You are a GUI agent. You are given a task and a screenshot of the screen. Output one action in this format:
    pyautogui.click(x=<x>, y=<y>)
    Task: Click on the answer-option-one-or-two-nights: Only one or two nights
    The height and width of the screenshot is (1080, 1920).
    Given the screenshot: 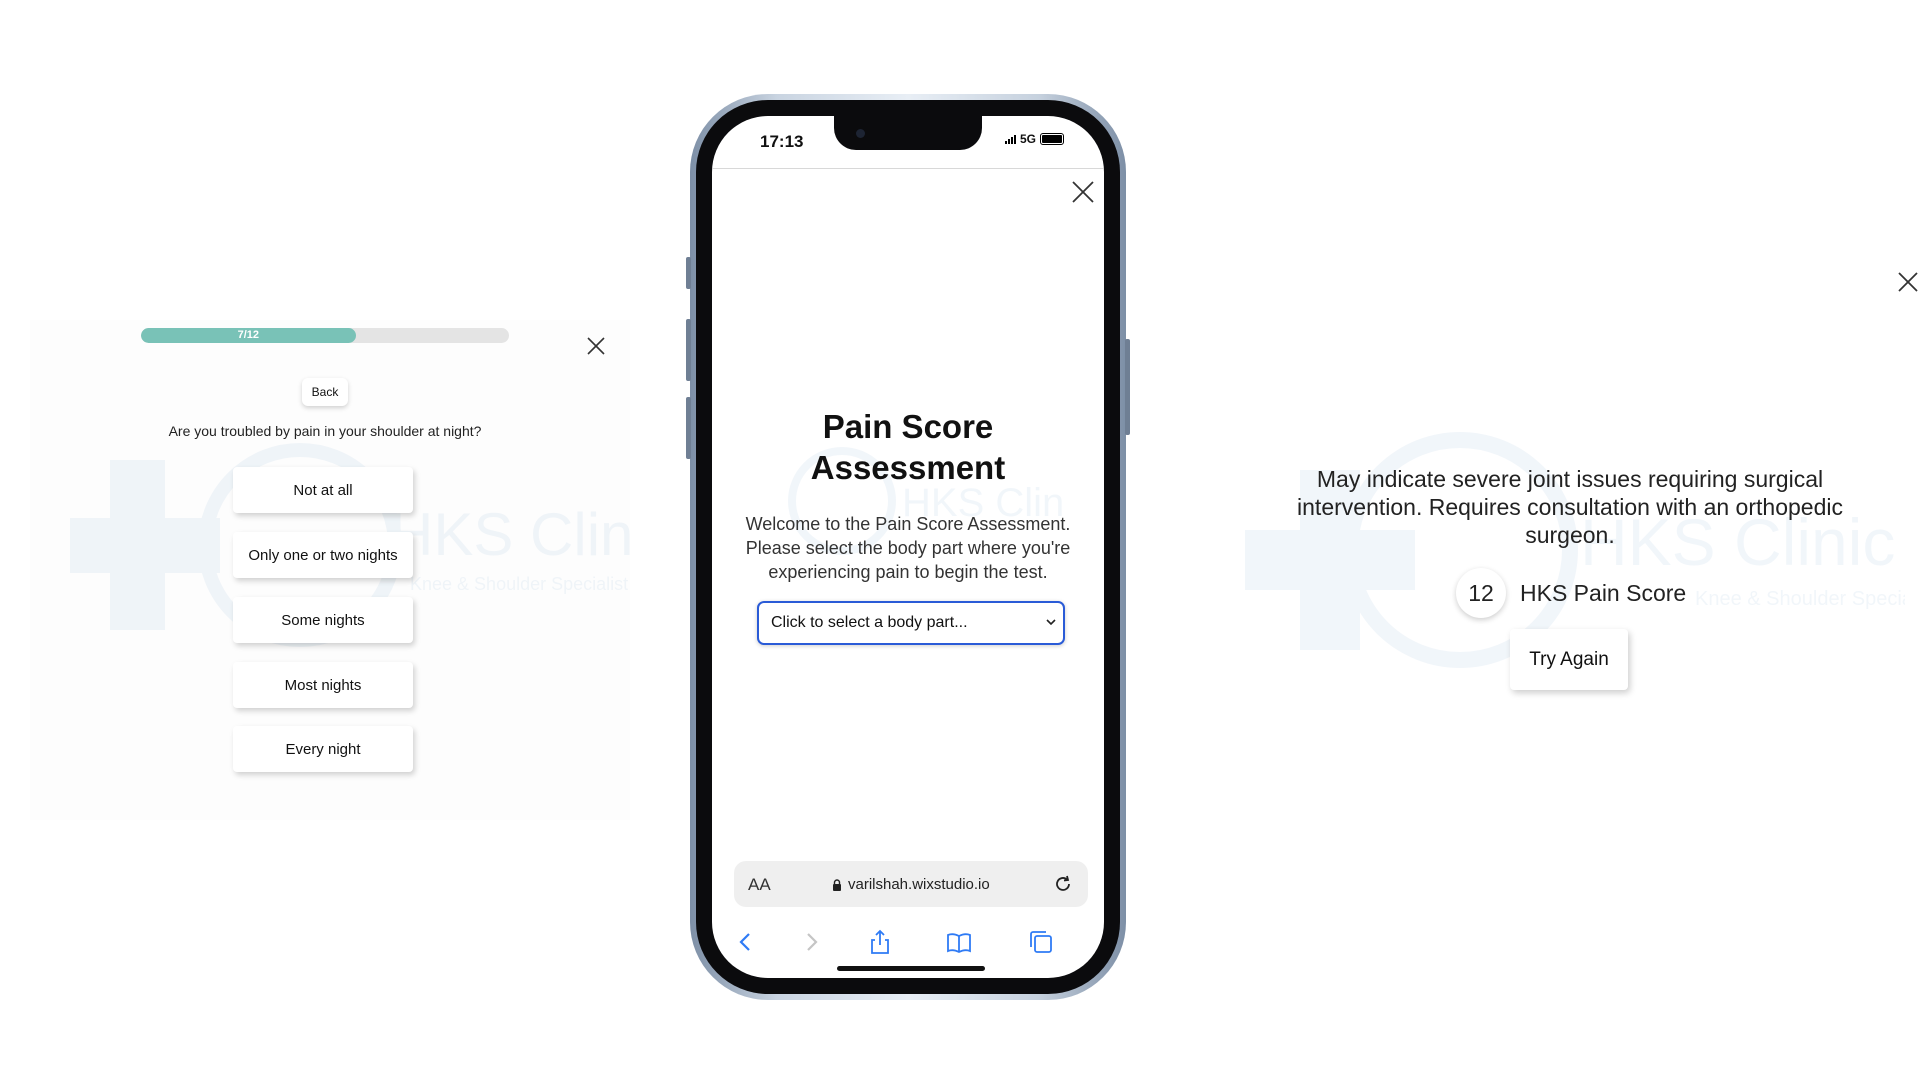 What is the action you would take?
    pyautogui.click(x=323, y=555)
    